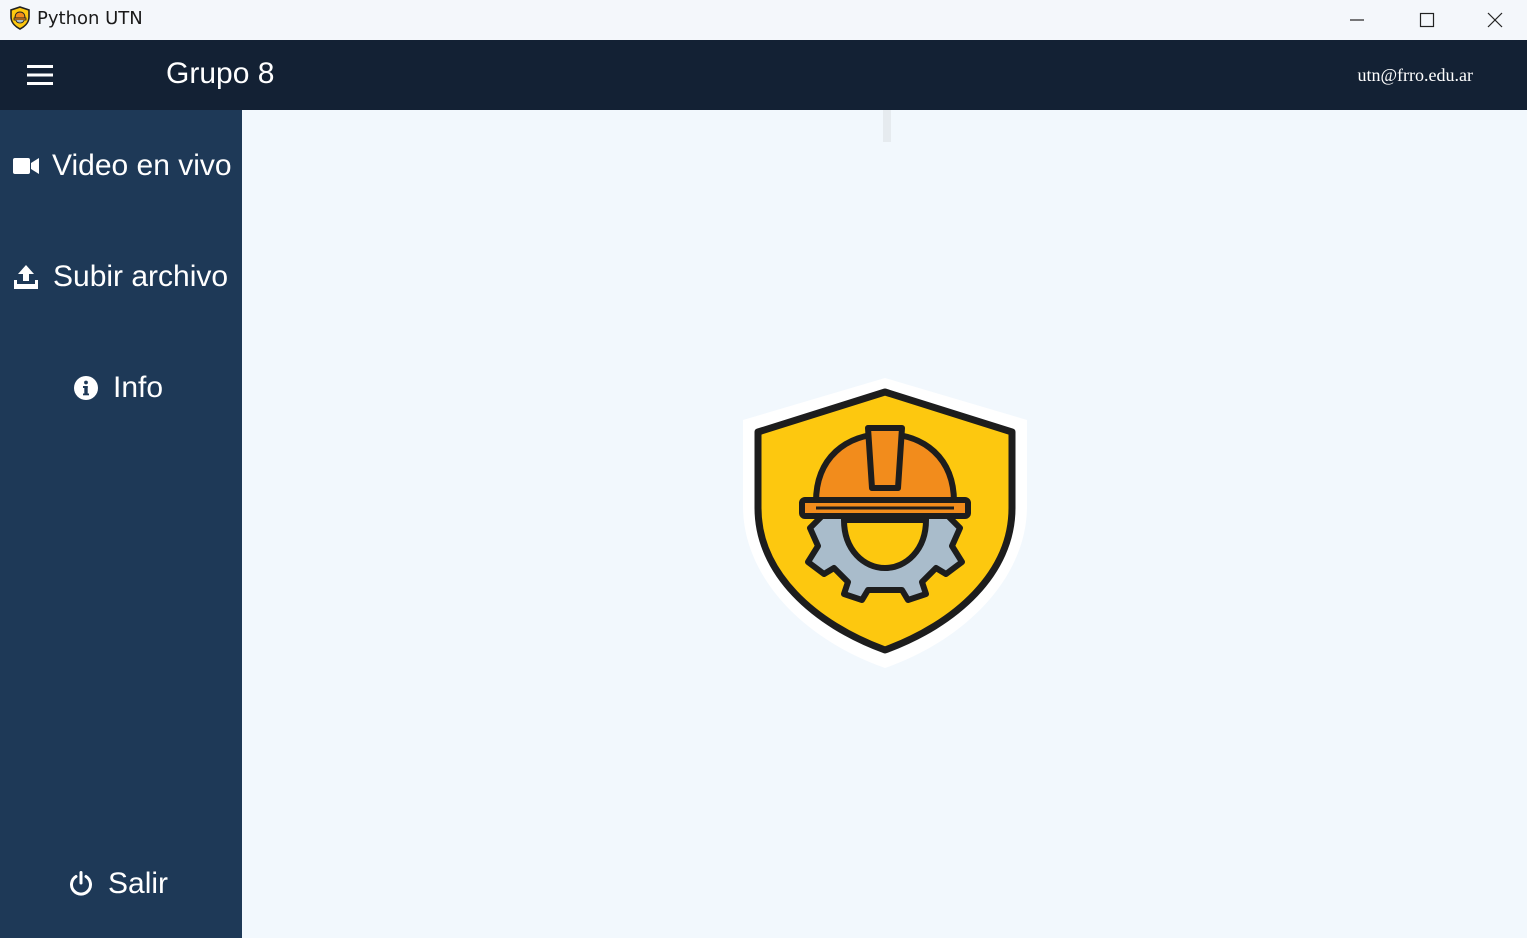 Image resolution: width=1527 pixels, height=938 pixels. Describe the element at coordinates (25, 166) in the screenshot. I see `video-camera-icon` at that location.